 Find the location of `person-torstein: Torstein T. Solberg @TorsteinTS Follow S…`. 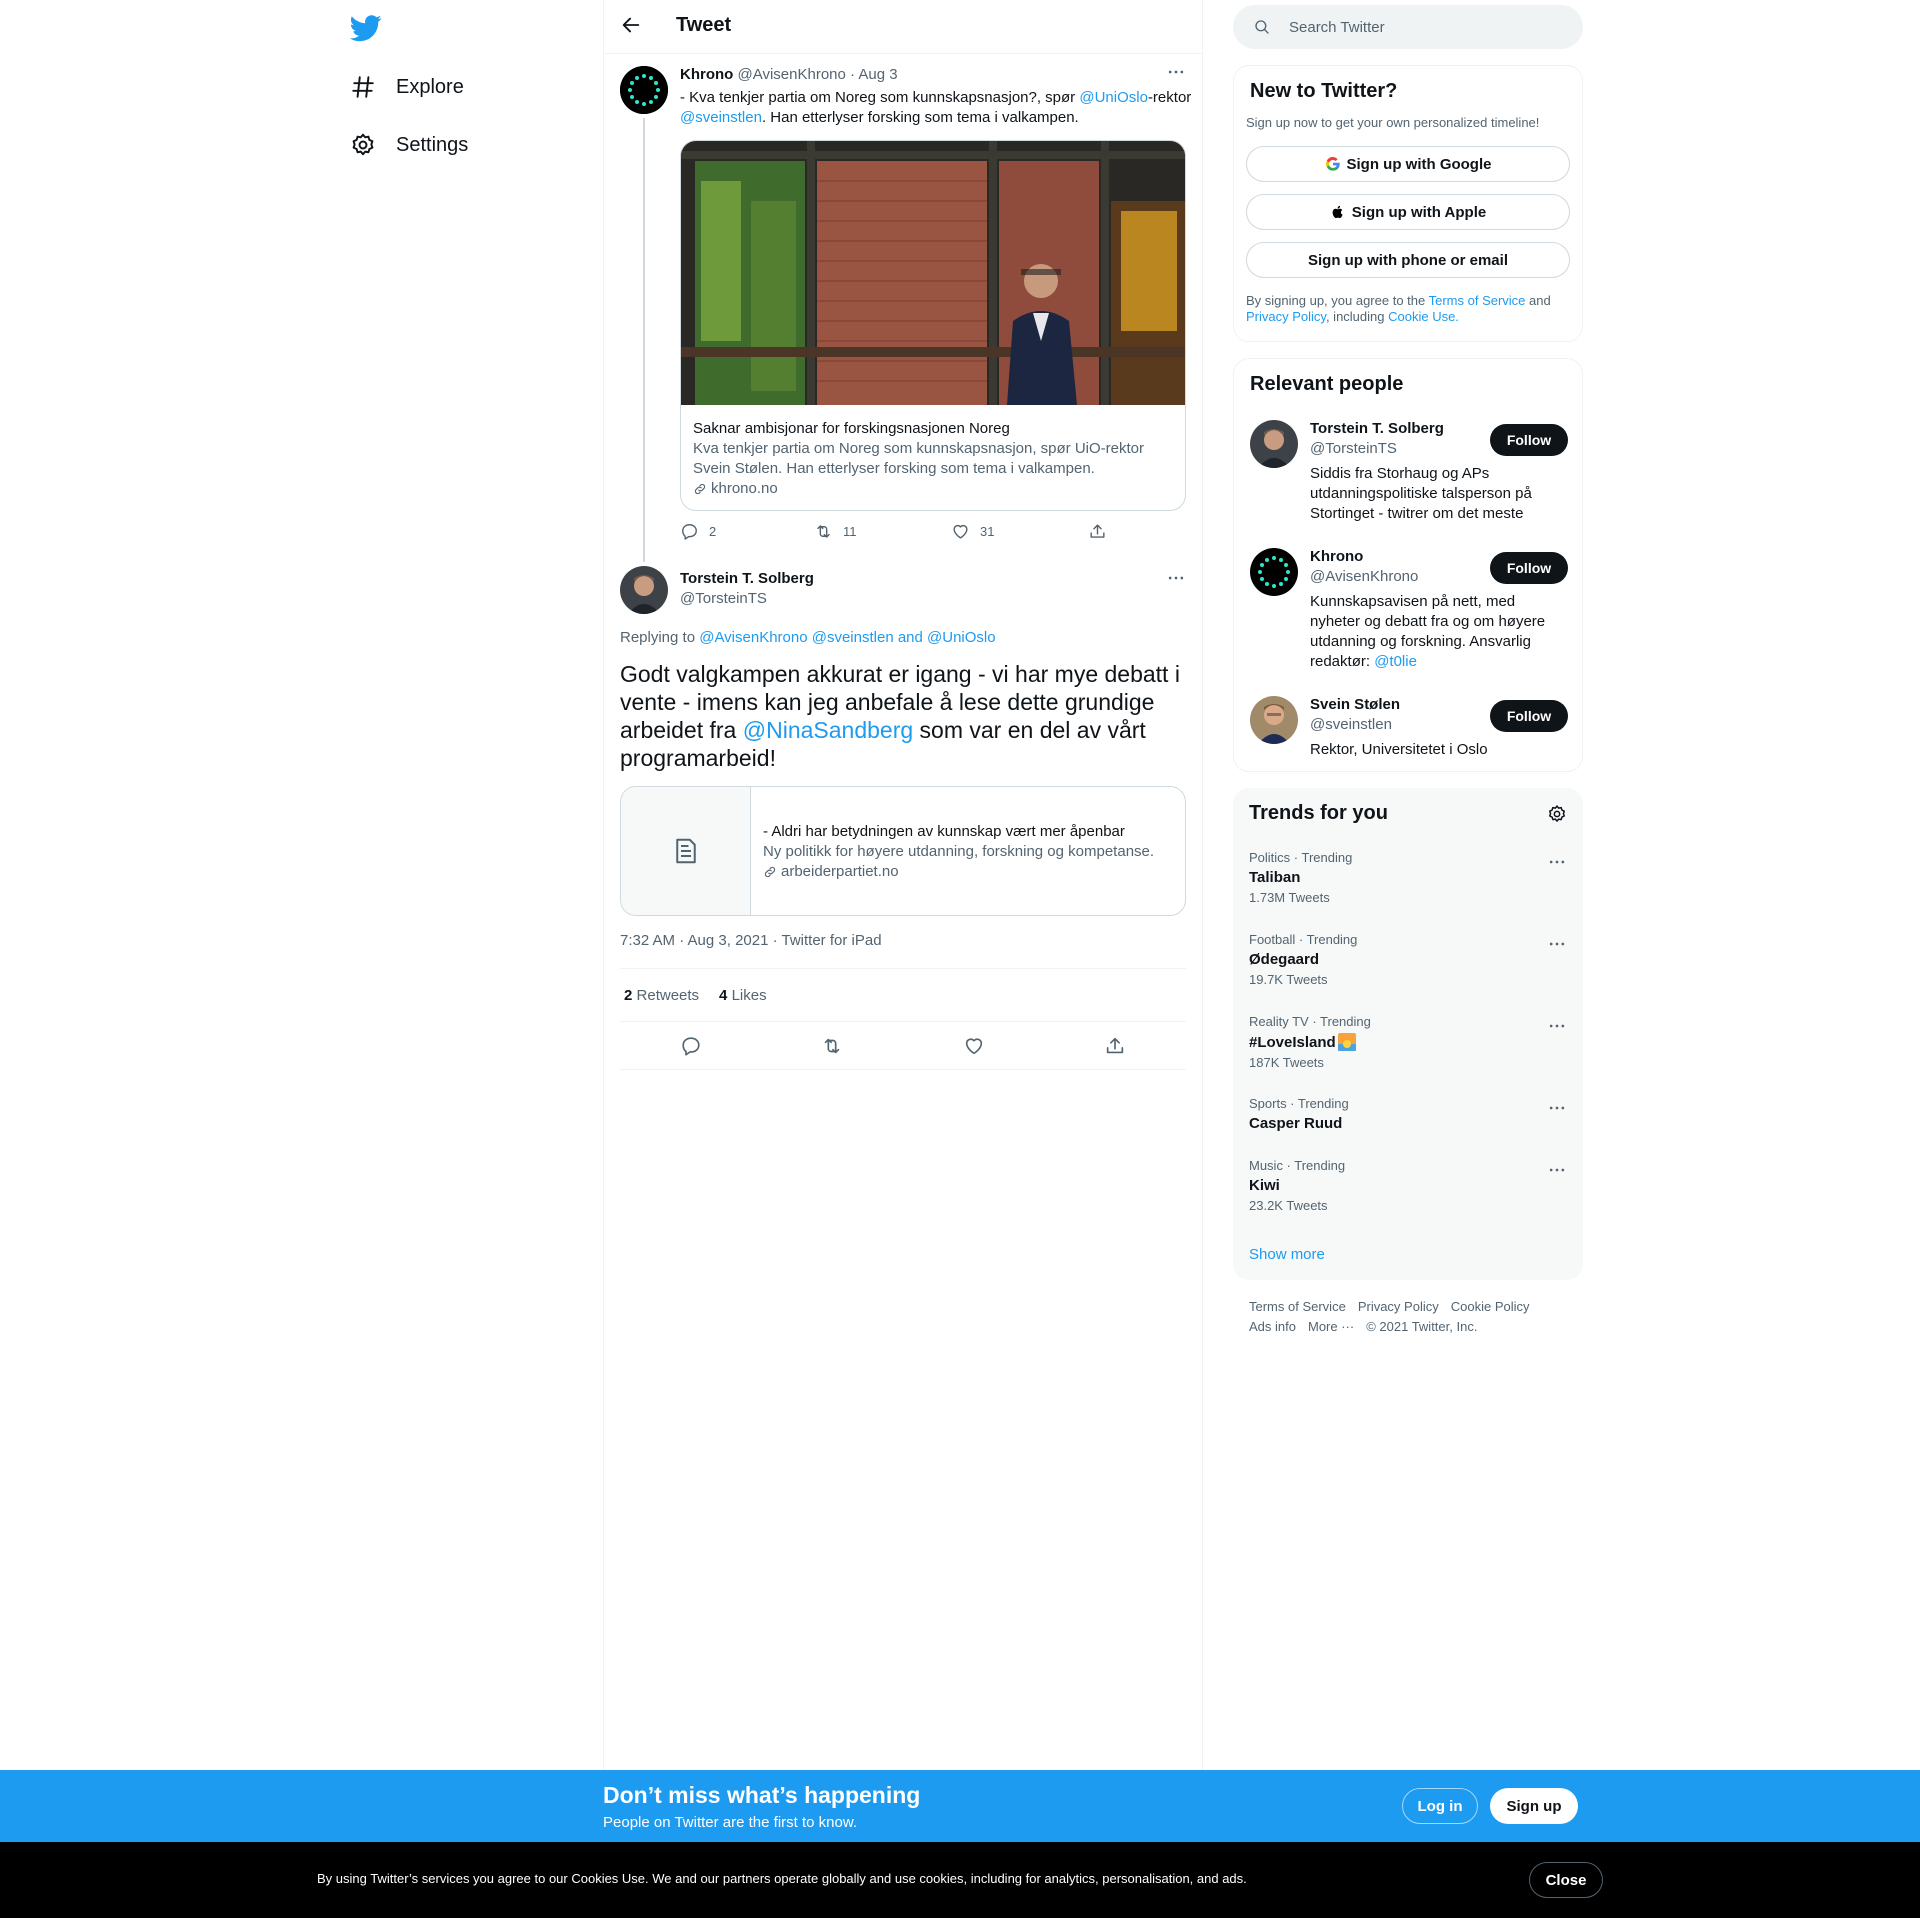

person-torstein: Torstein T. Solberg @TorsteinTS Follow S… is located at coordinates (1409, 475).